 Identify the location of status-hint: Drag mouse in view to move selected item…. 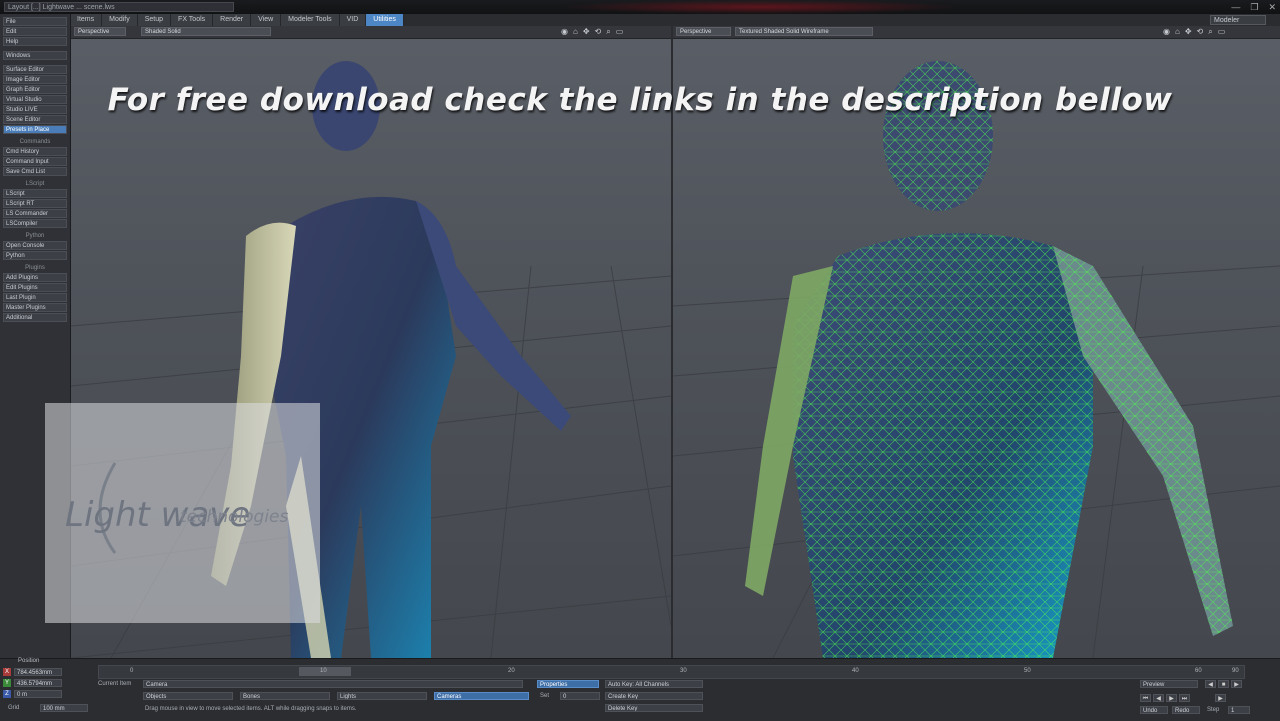
(251, 709).